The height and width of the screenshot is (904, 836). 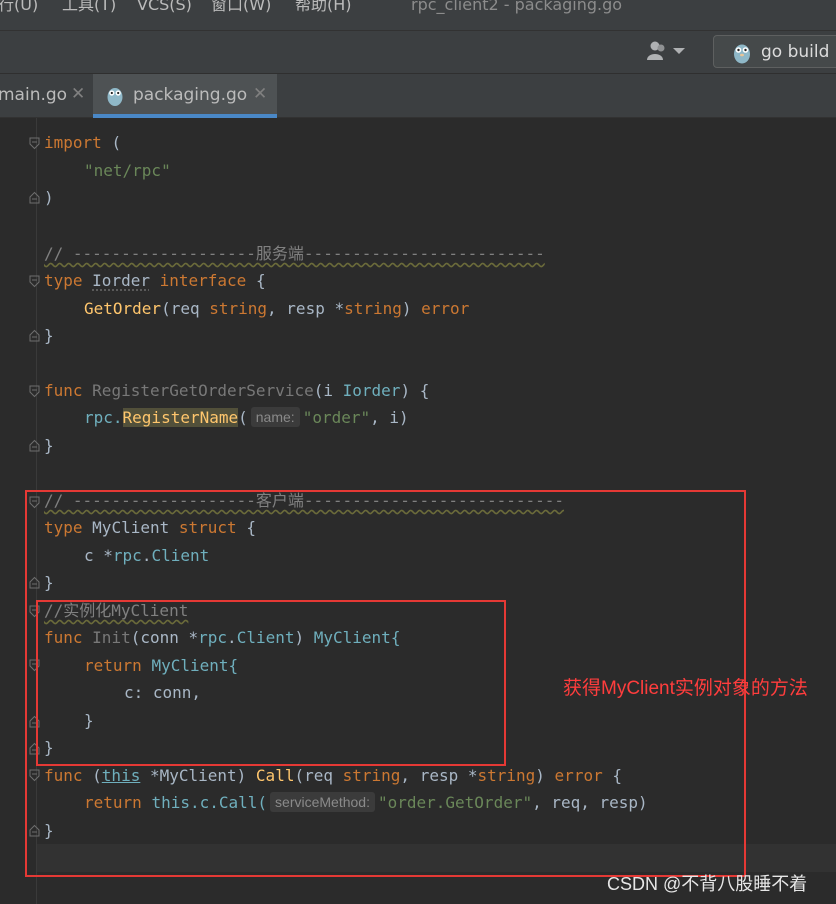 What do you see at coordinates (271, 683) in the screenshot?
I see `init-function-highlight-box` at bounding box center [271, 683].